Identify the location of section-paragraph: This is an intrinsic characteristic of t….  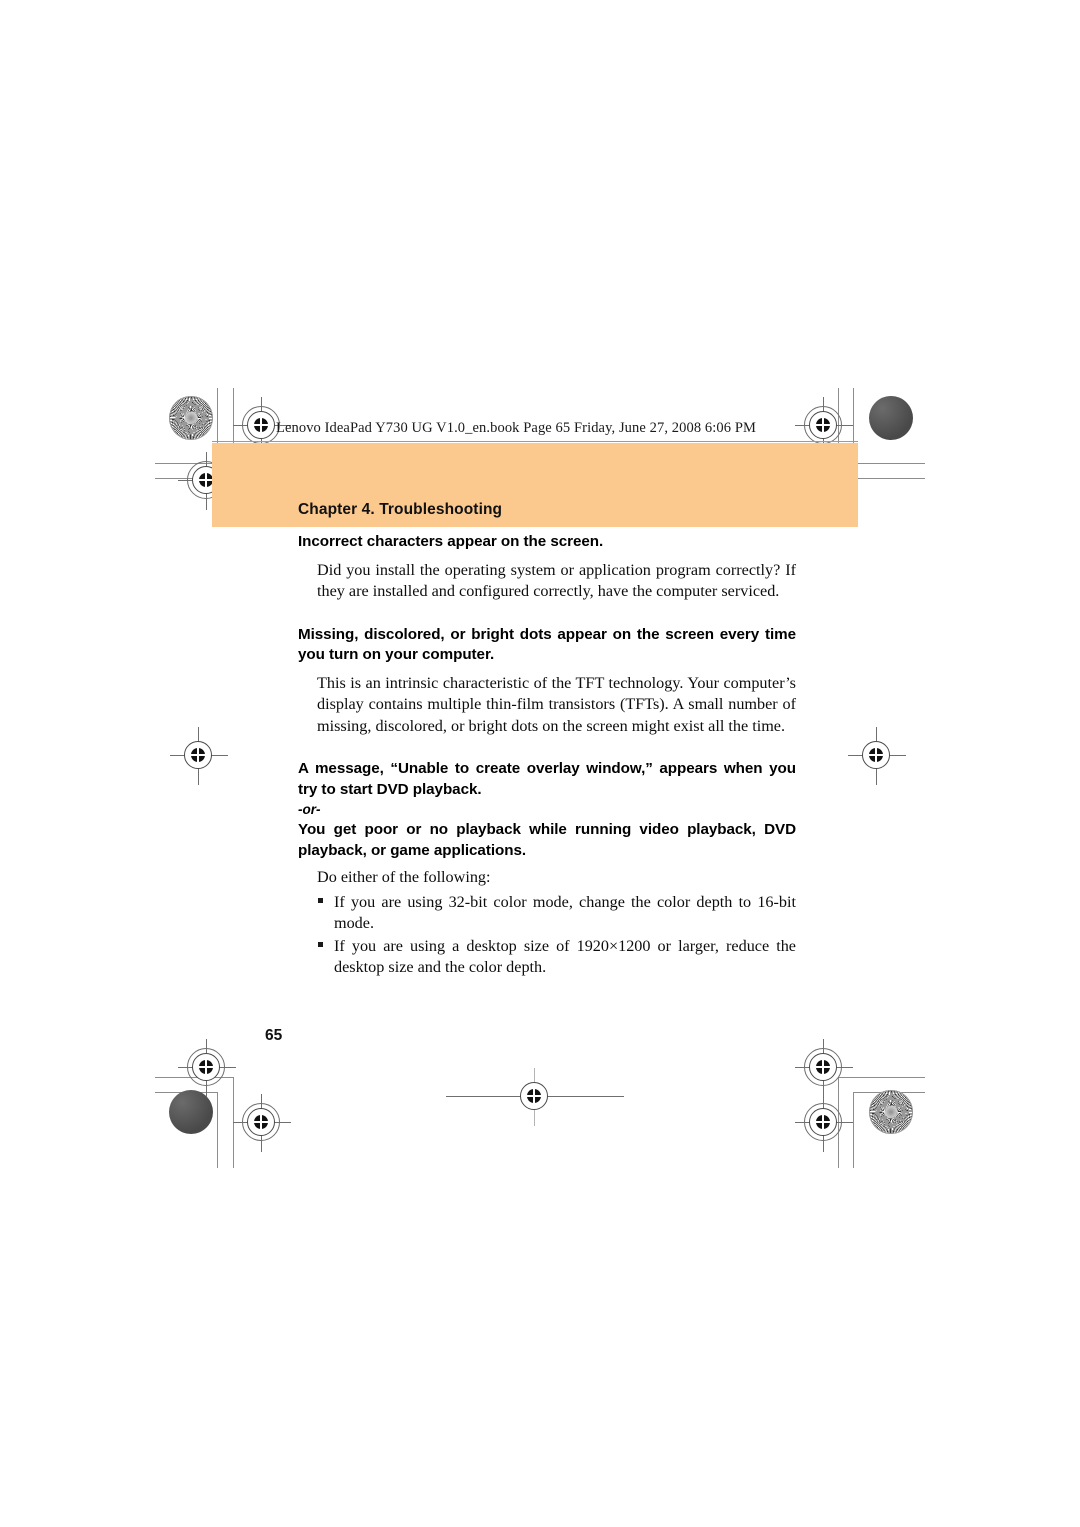
(556, 704).